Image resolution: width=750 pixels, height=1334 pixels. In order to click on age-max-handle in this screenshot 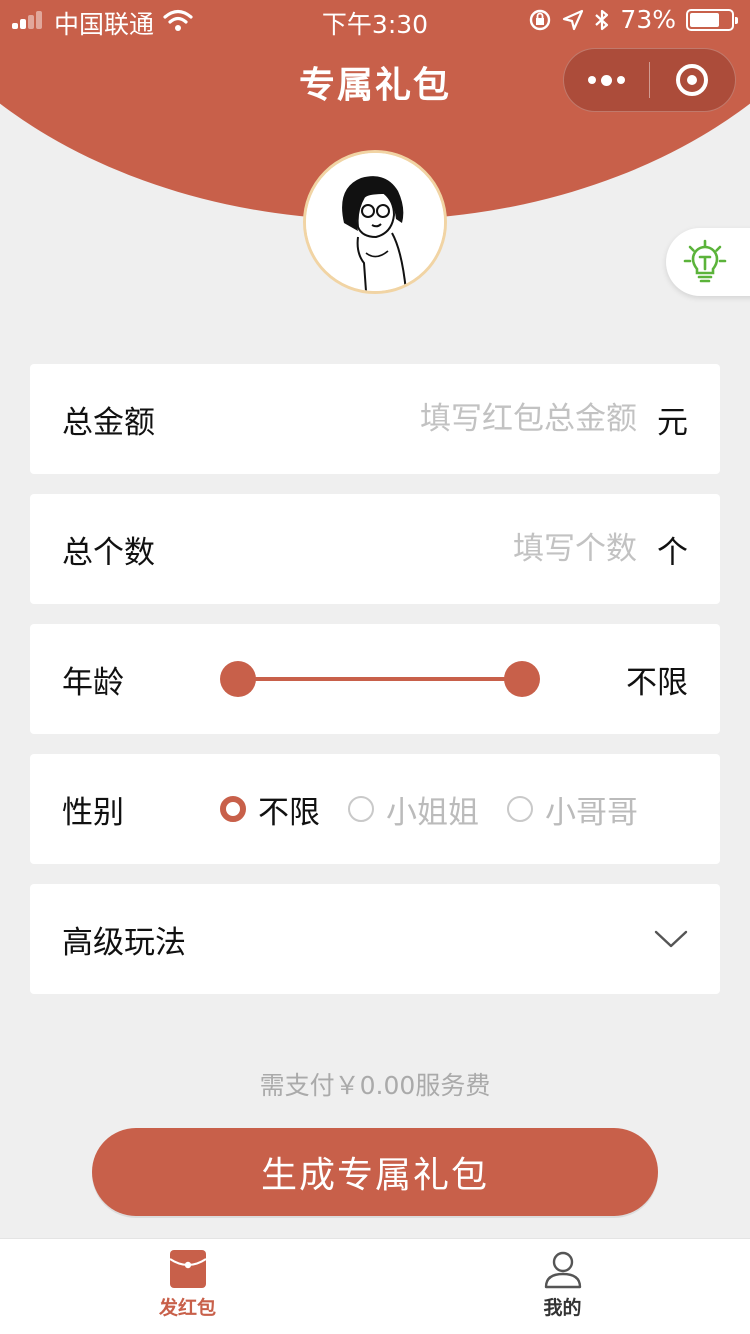, I will do `click(522, 679)`.